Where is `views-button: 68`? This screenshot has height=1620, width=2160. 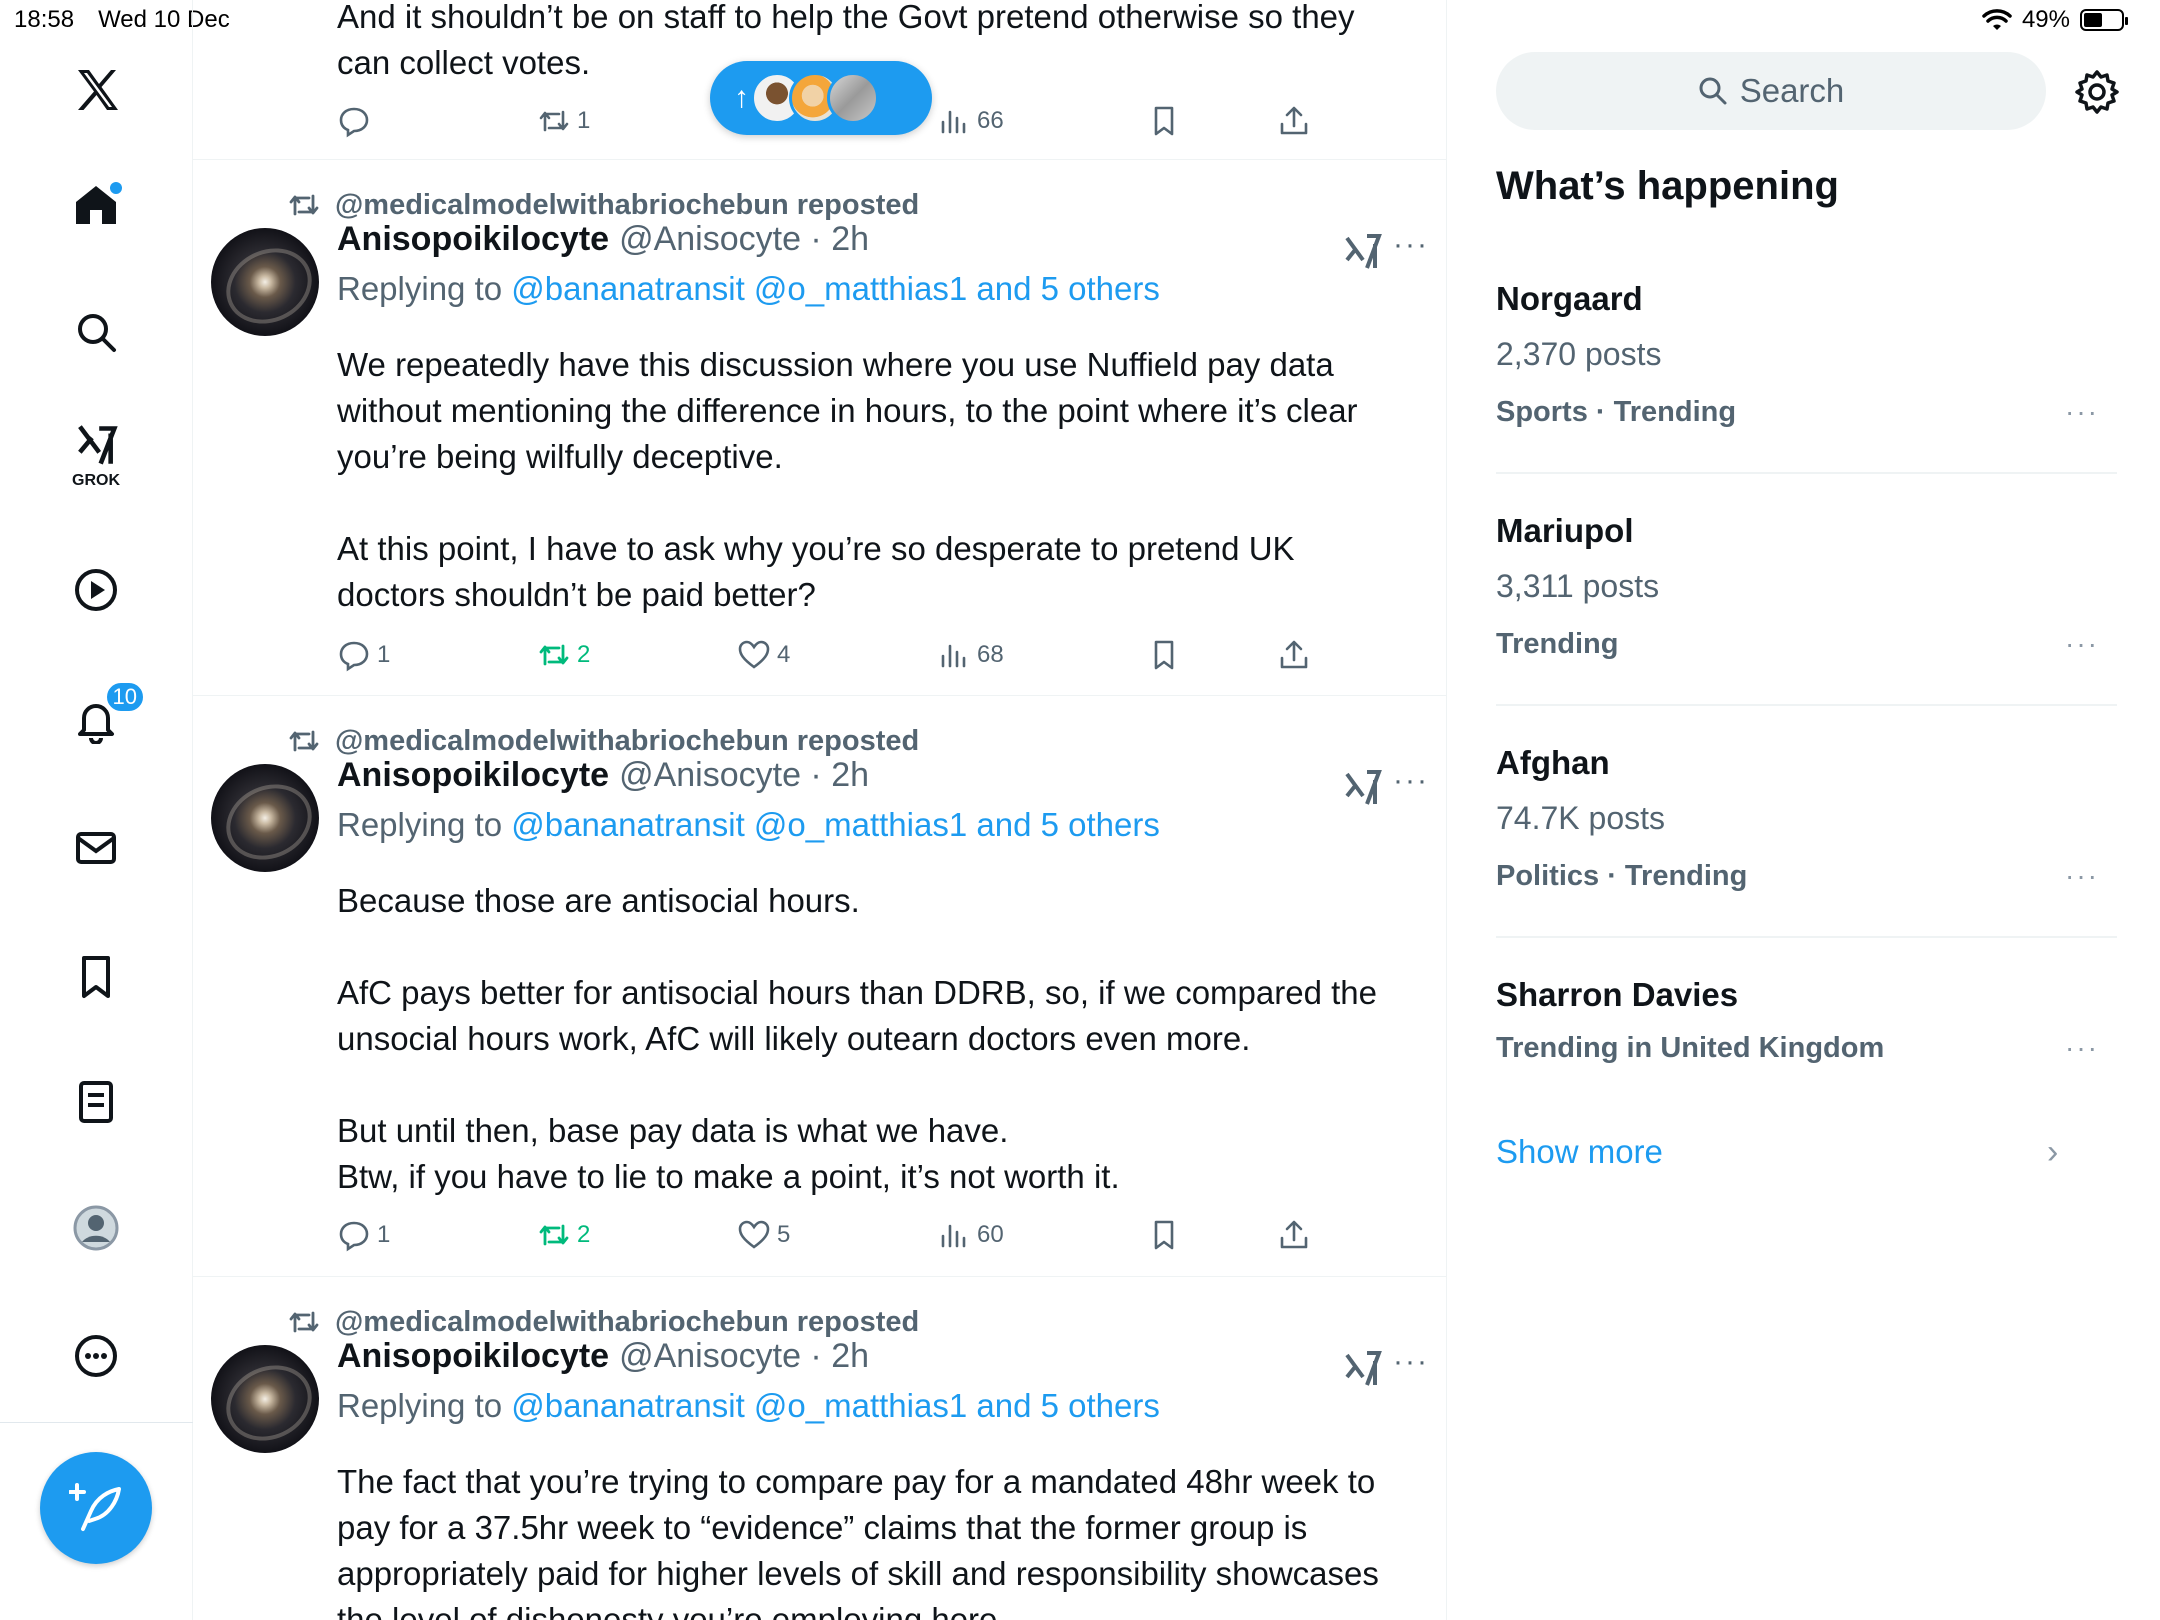 views-button: 68 is located at coordinates (970, 655).